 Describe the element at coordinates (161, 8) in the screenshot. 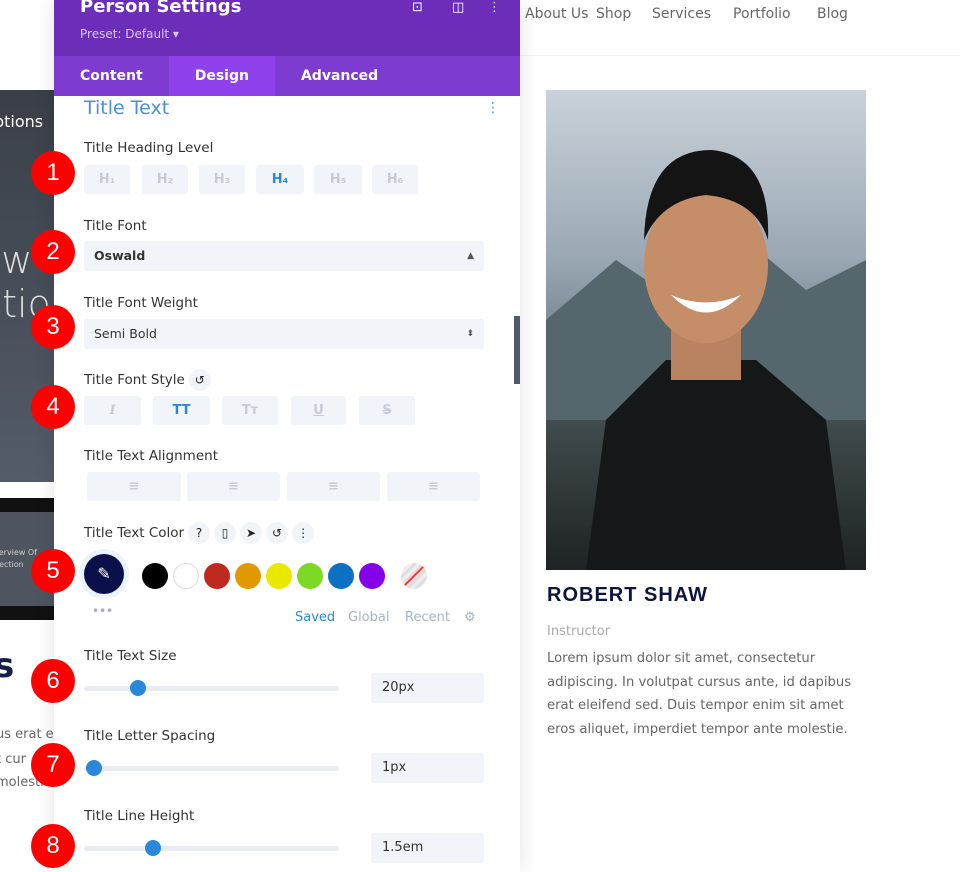

I see `panel-title: Person Settings` at that location.